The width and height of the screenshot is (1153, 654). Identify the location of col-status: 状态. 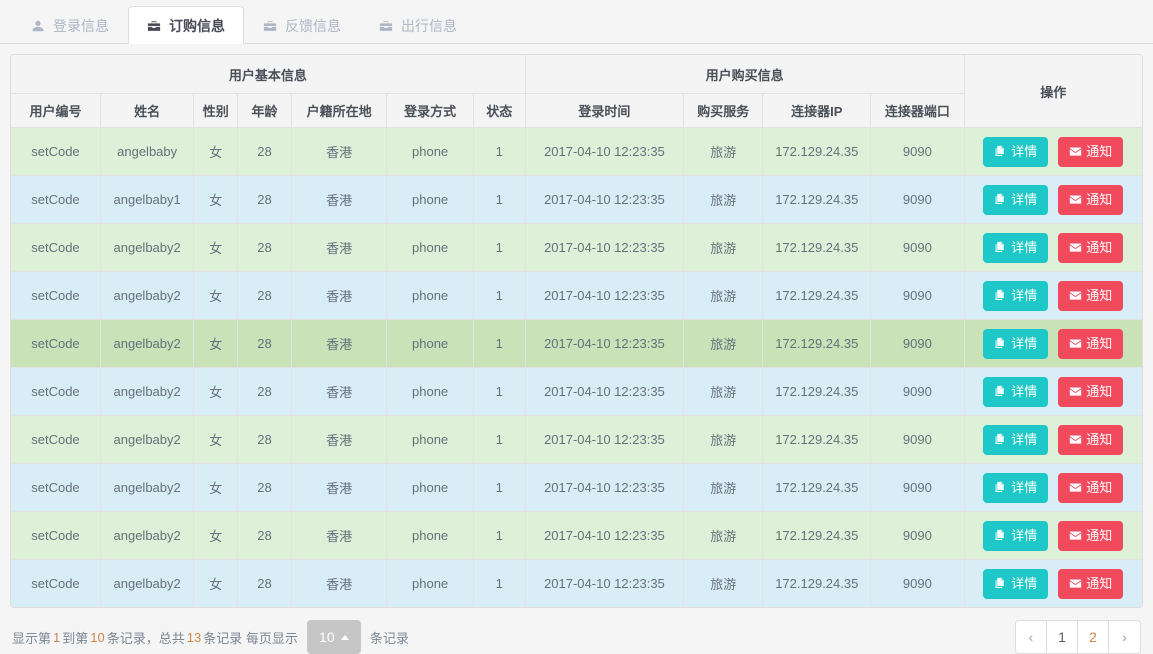
(499, 110).